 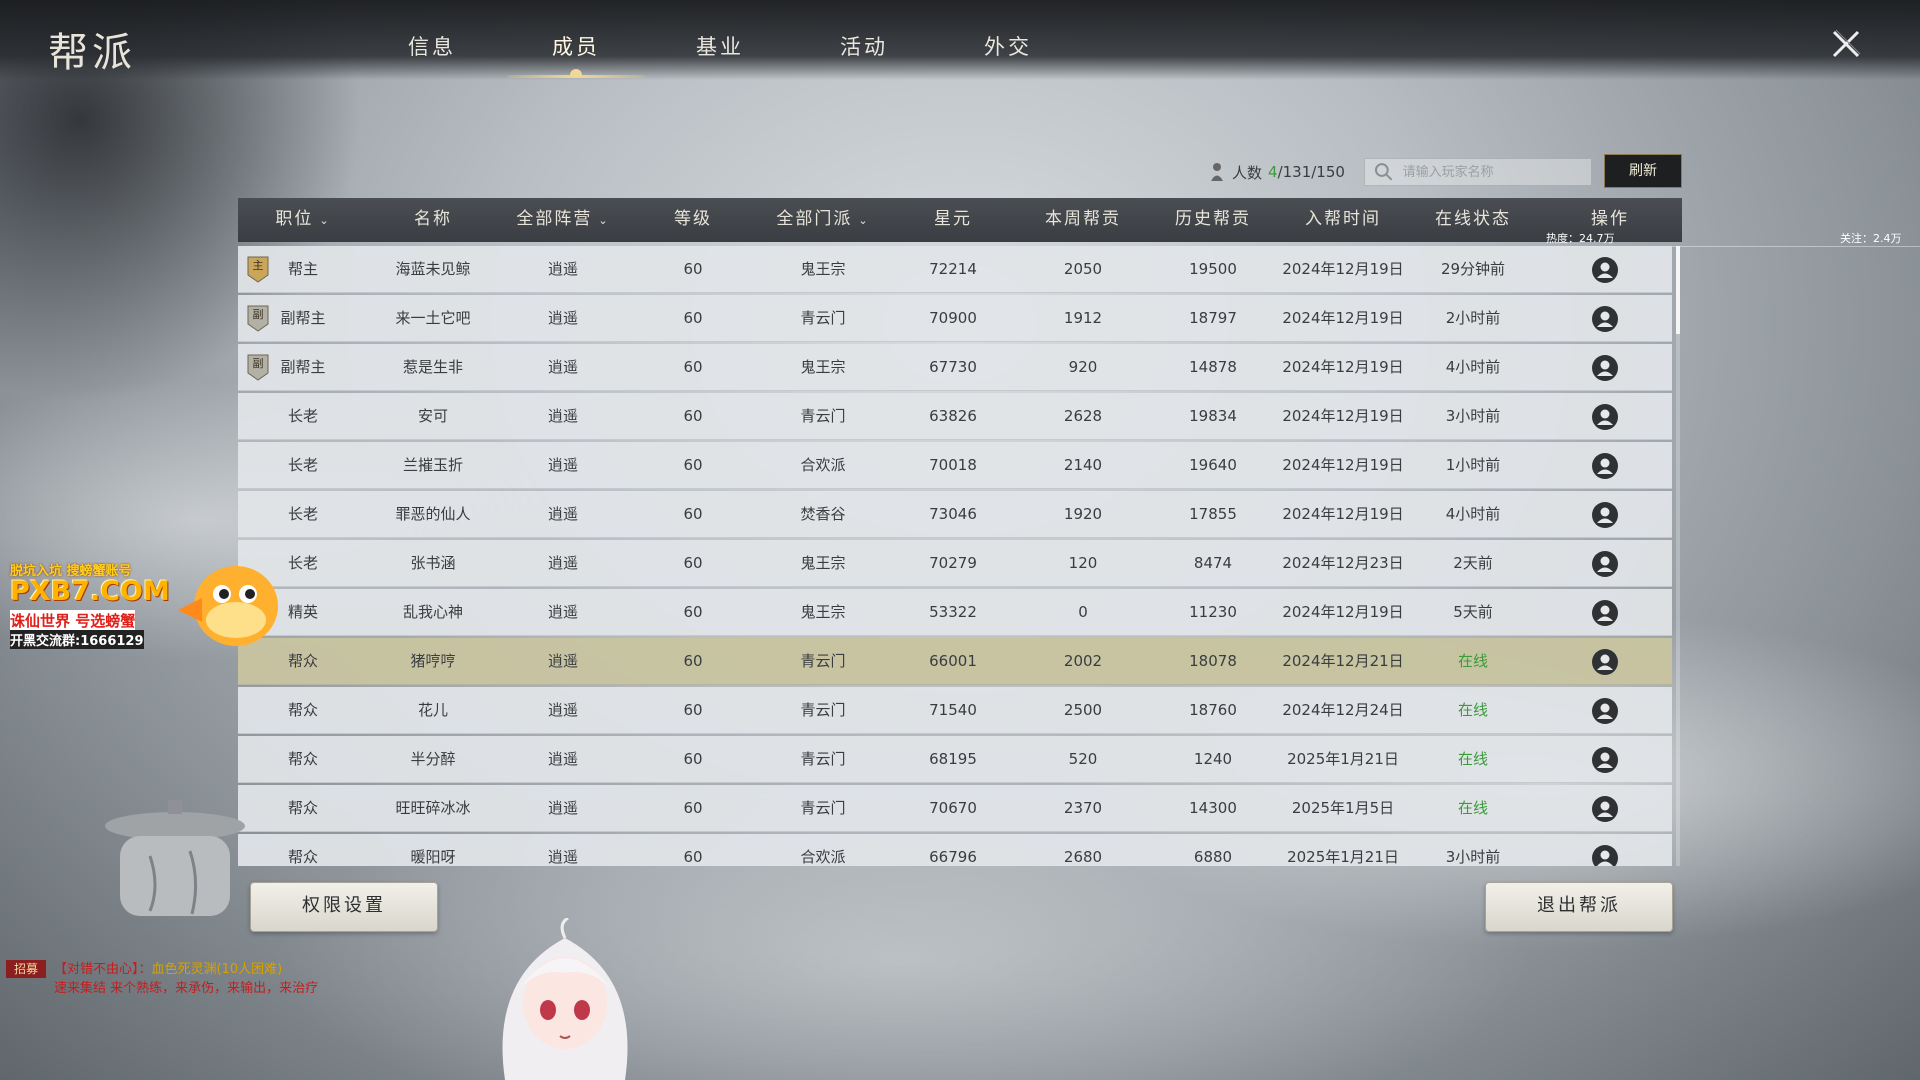 What do you see at coordinates (1008, 39) in the screenshot?
I see `tab-diplomacy: 外交` at bounding box center [1008, 39].